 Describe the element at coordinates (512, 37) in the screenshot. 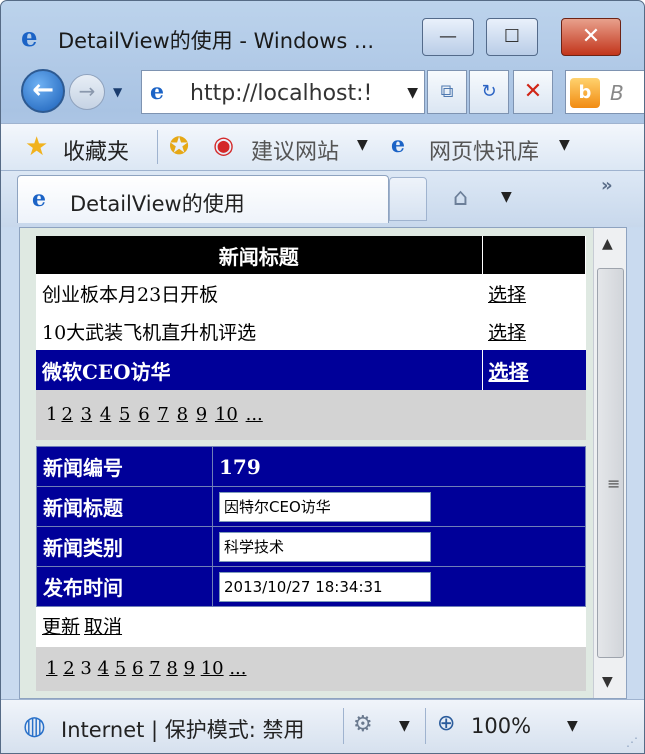

I see `maximize-button: ☐` at that location.